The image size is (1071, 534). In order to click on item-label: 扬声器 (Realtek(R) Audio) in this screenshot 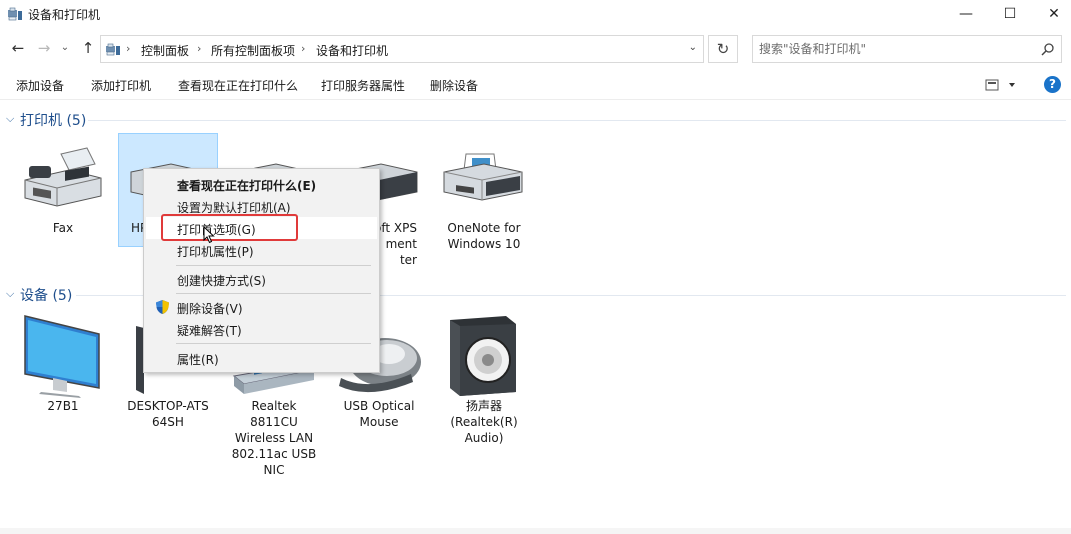, I will do `click(484, 422)`.